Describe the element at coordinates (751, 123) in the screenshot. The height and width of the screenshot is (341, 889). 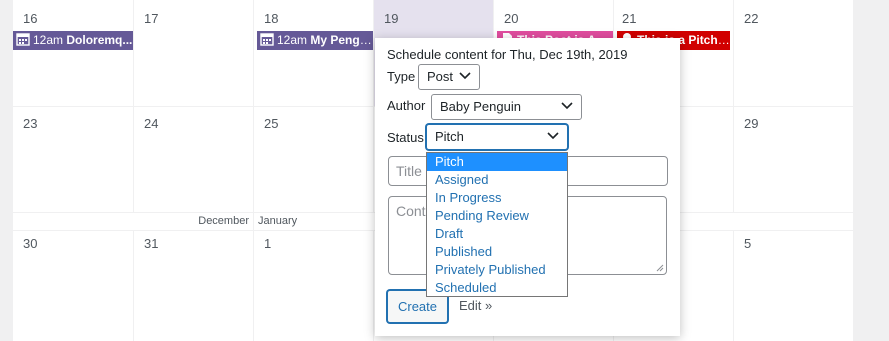
I see `day-number: 29` at that location.